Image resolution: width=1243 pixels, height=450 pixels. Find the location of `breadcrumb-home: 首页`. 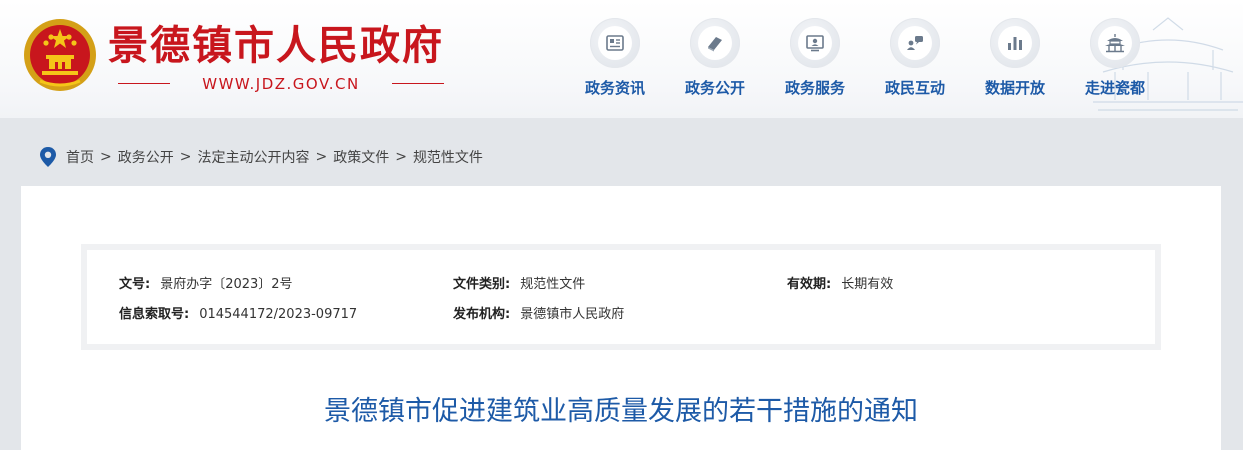

breadcrumb-home: 首页 is located at coordinates (80, 157).